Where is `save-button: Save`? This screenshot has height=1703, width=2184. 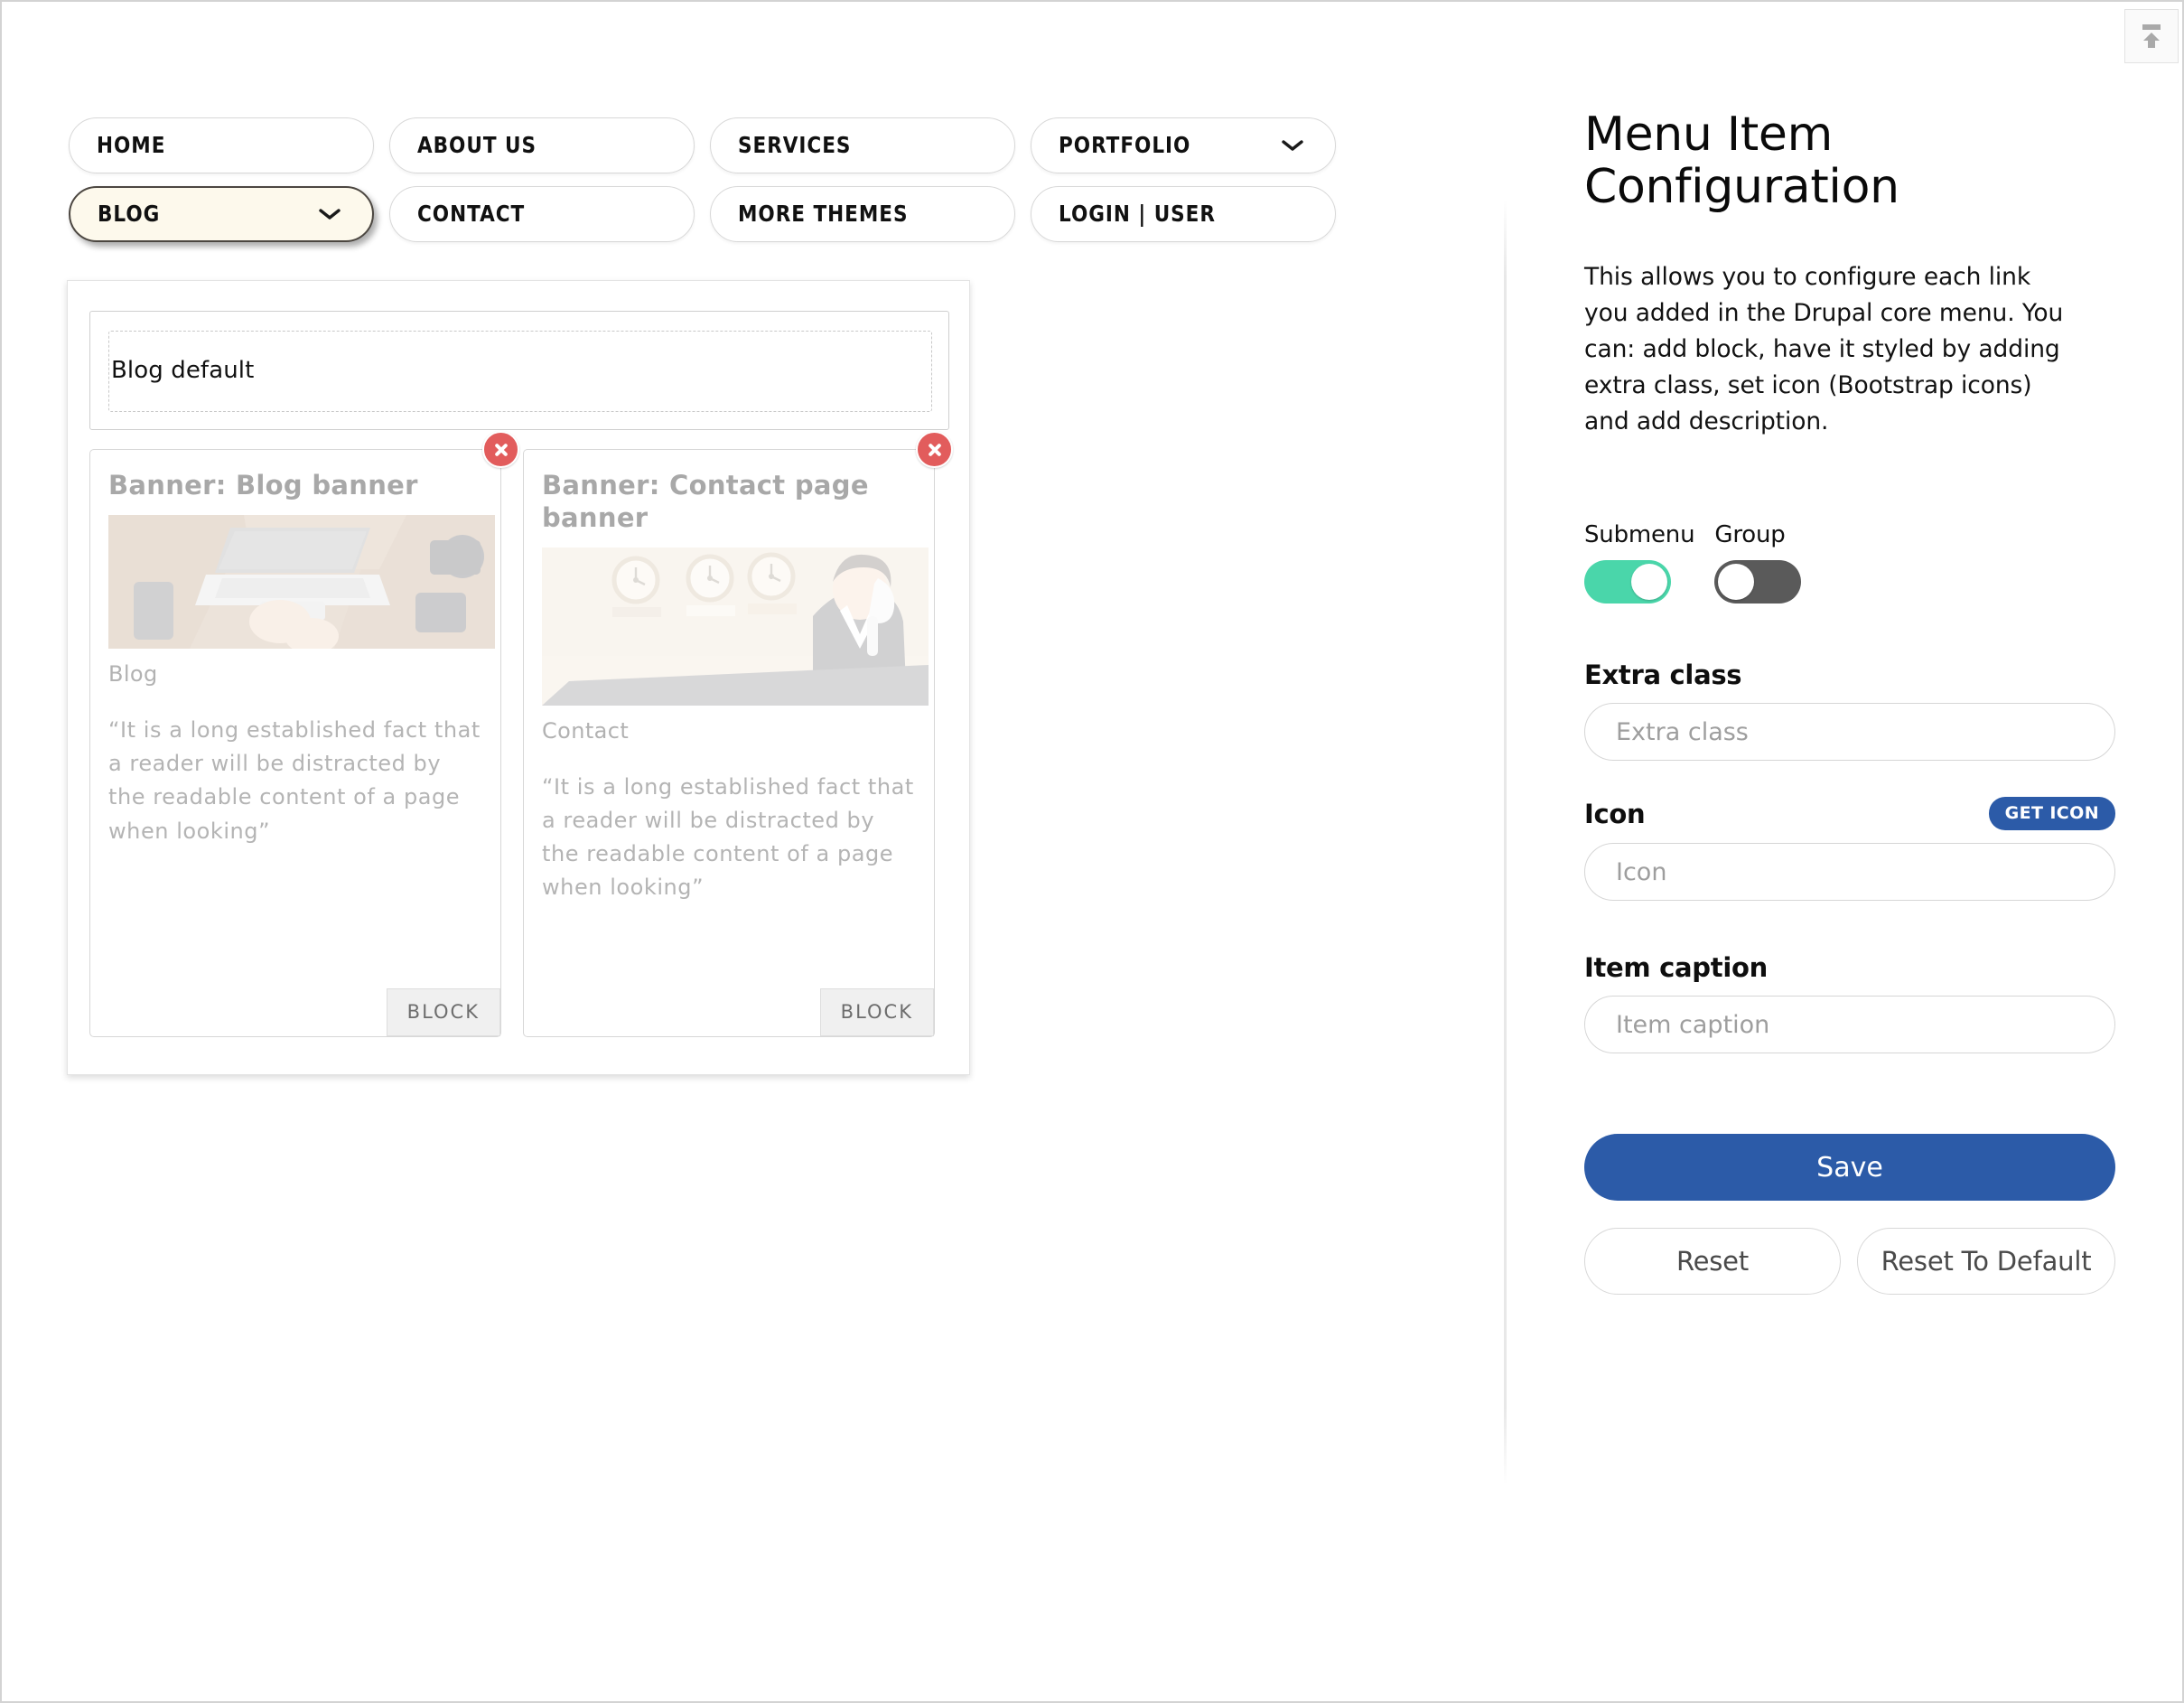
save-button: Save is located at coordinates (1849, 1167).